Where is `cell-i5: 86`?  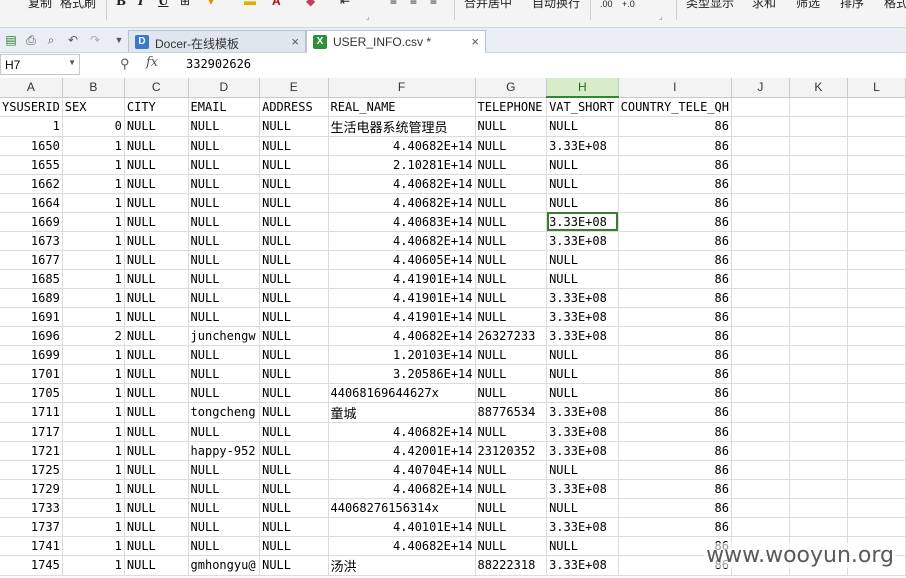 cell-i5: 86 is located at coordinates (675, 184).